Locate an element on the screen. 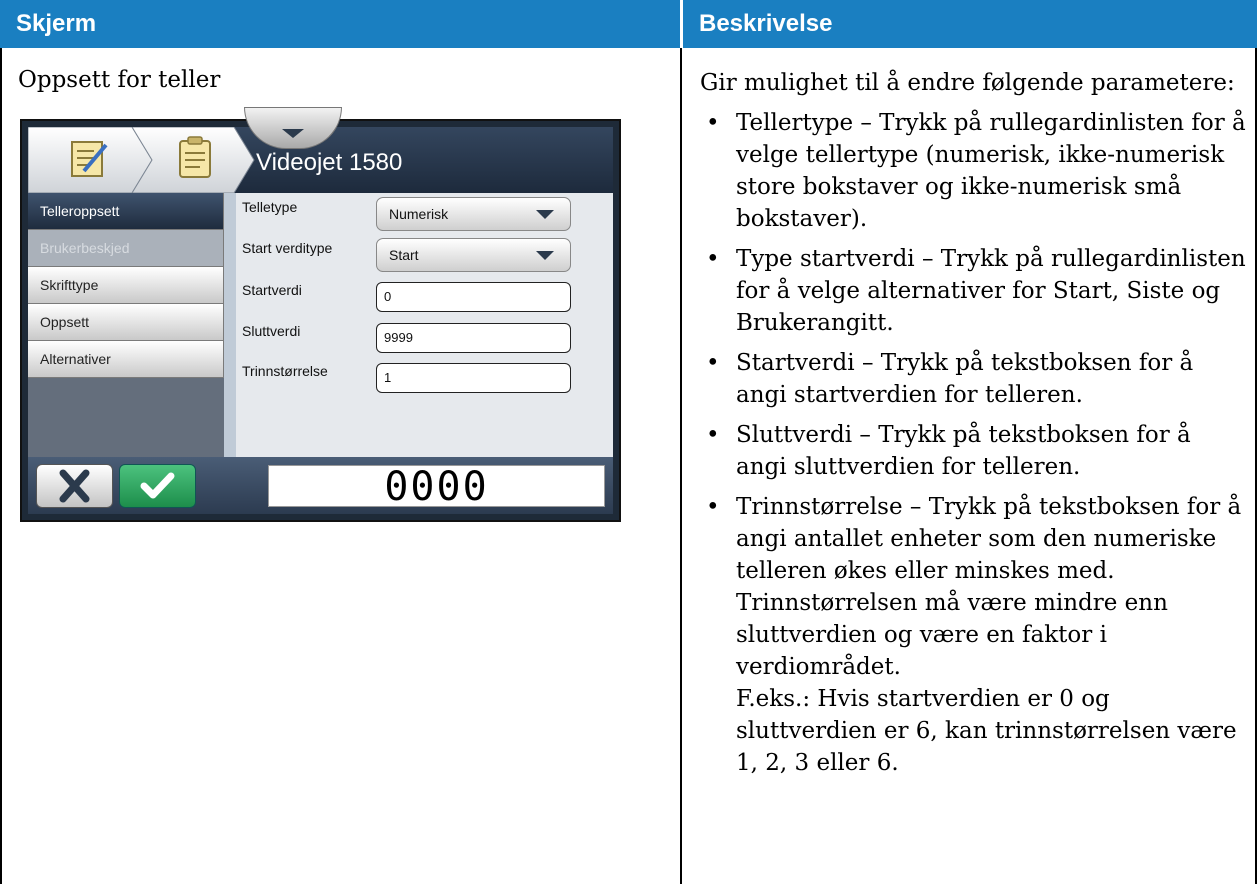  breadcrumb is located at coordinates (141, 160).